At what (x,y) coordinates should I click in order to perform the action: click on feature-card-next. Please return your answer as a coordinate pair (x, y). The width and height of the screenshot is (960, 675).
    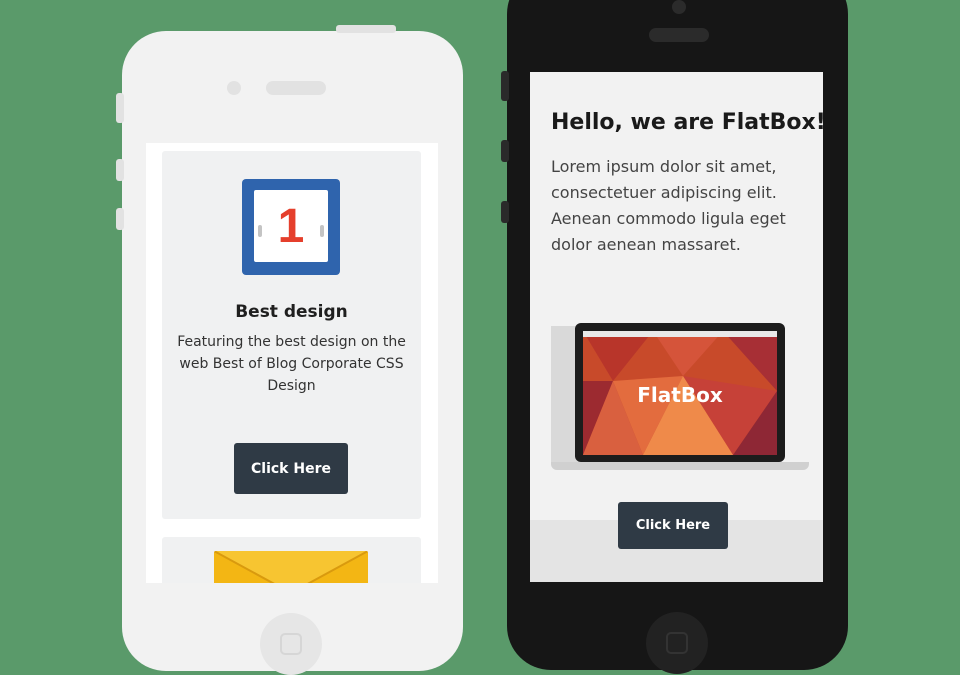
    Looking at the image, I should click on (291, 560).